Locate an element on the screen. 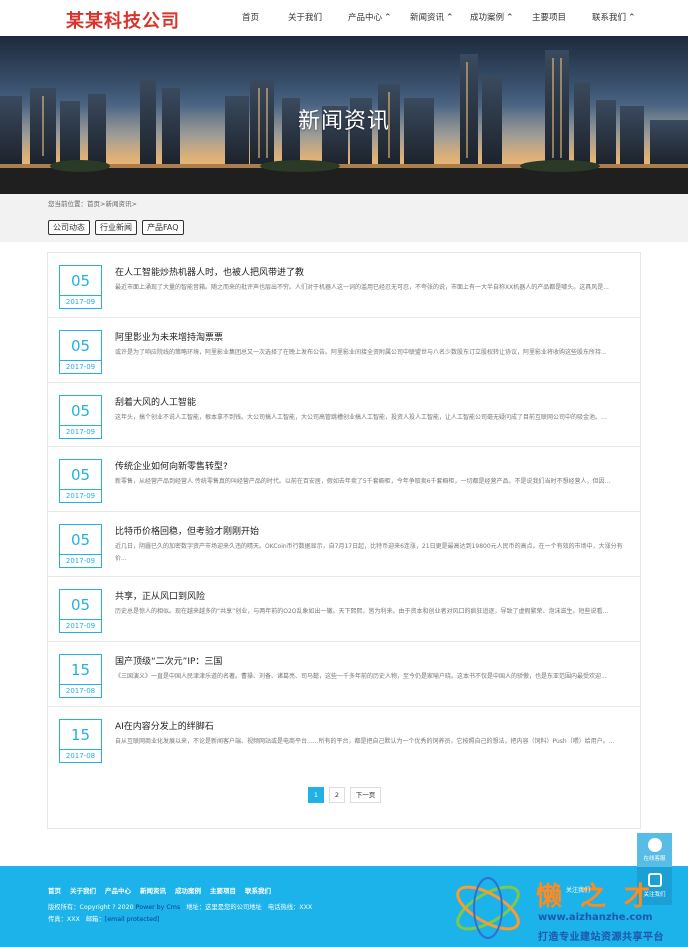  nav-label: 成功案例 is located at coordinates (487, 18).